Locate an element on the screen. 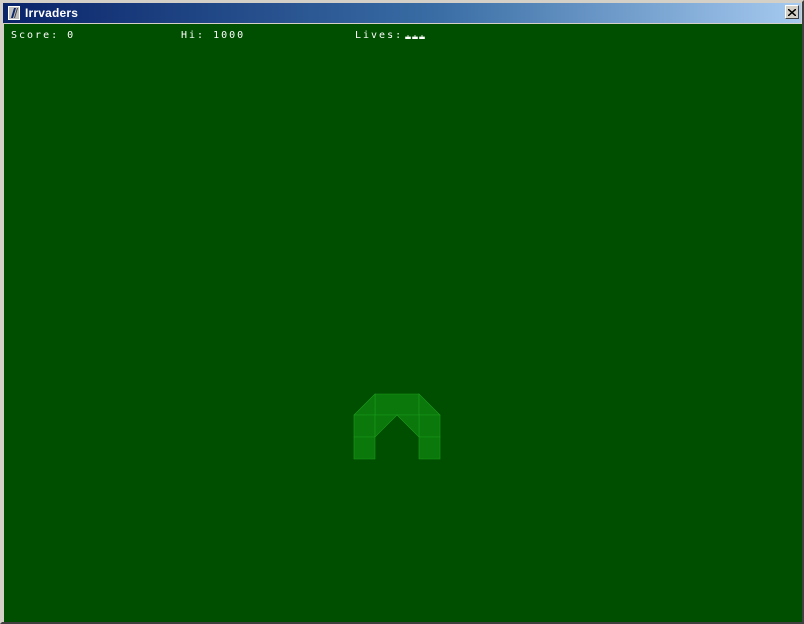 The image size is (804, 624). lives-label: Lives: is located at coordinates (379, 35).